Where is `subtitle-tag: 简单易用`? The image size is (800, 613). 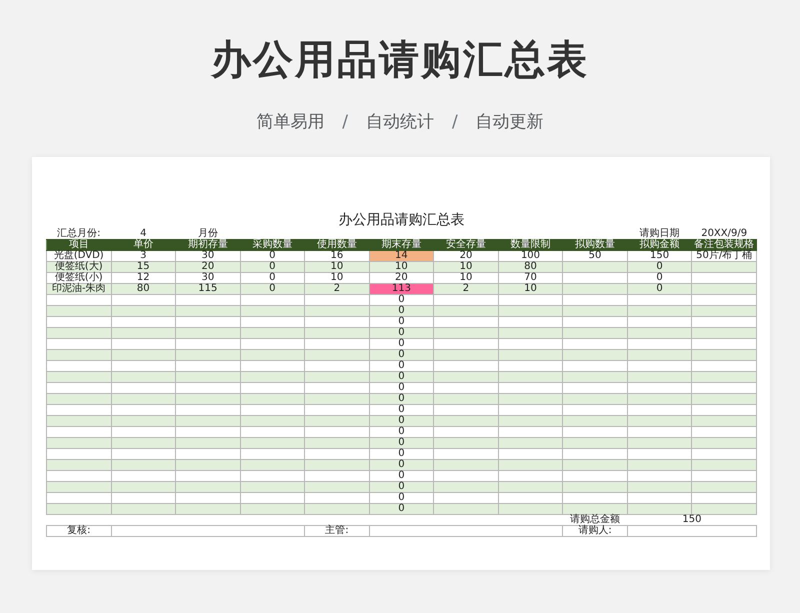 subtitle-tag: 简单易用 is located at coordinates (290, 122).